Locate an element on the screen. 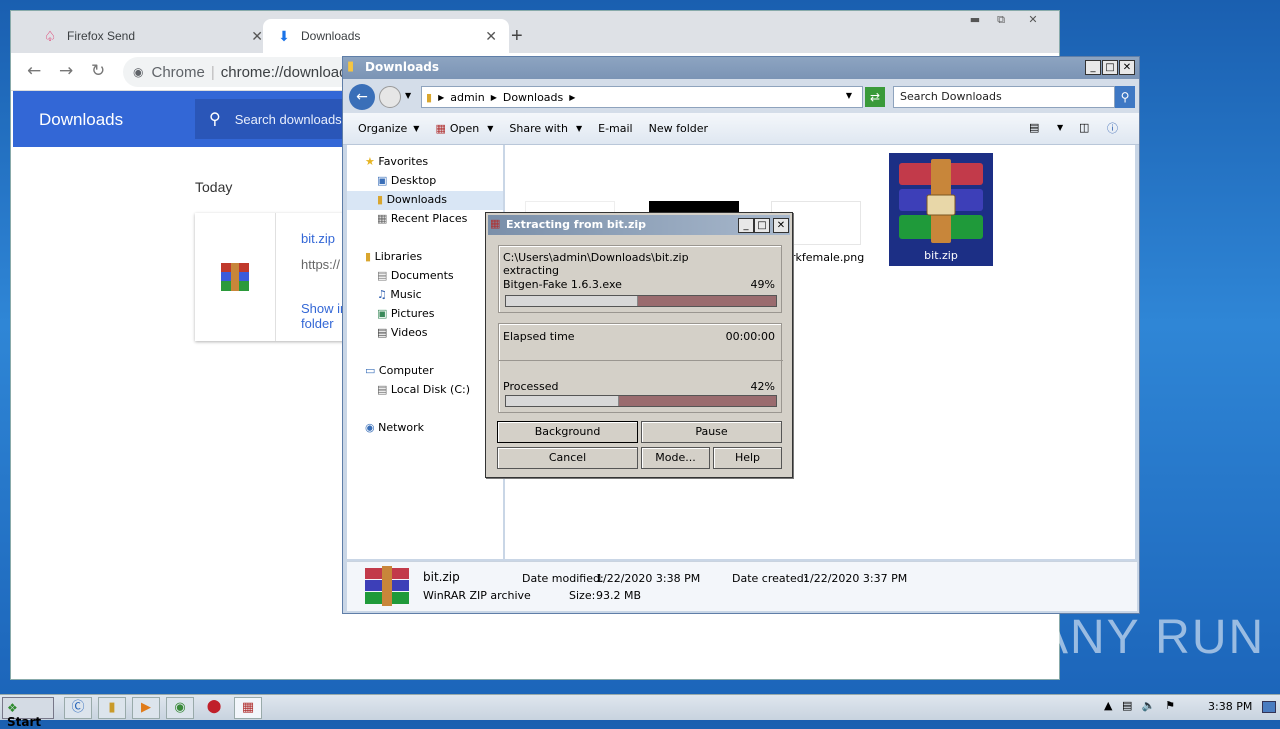 The image size is (1280, 729). new-tab-button: + is located at coordinates (517, 36).